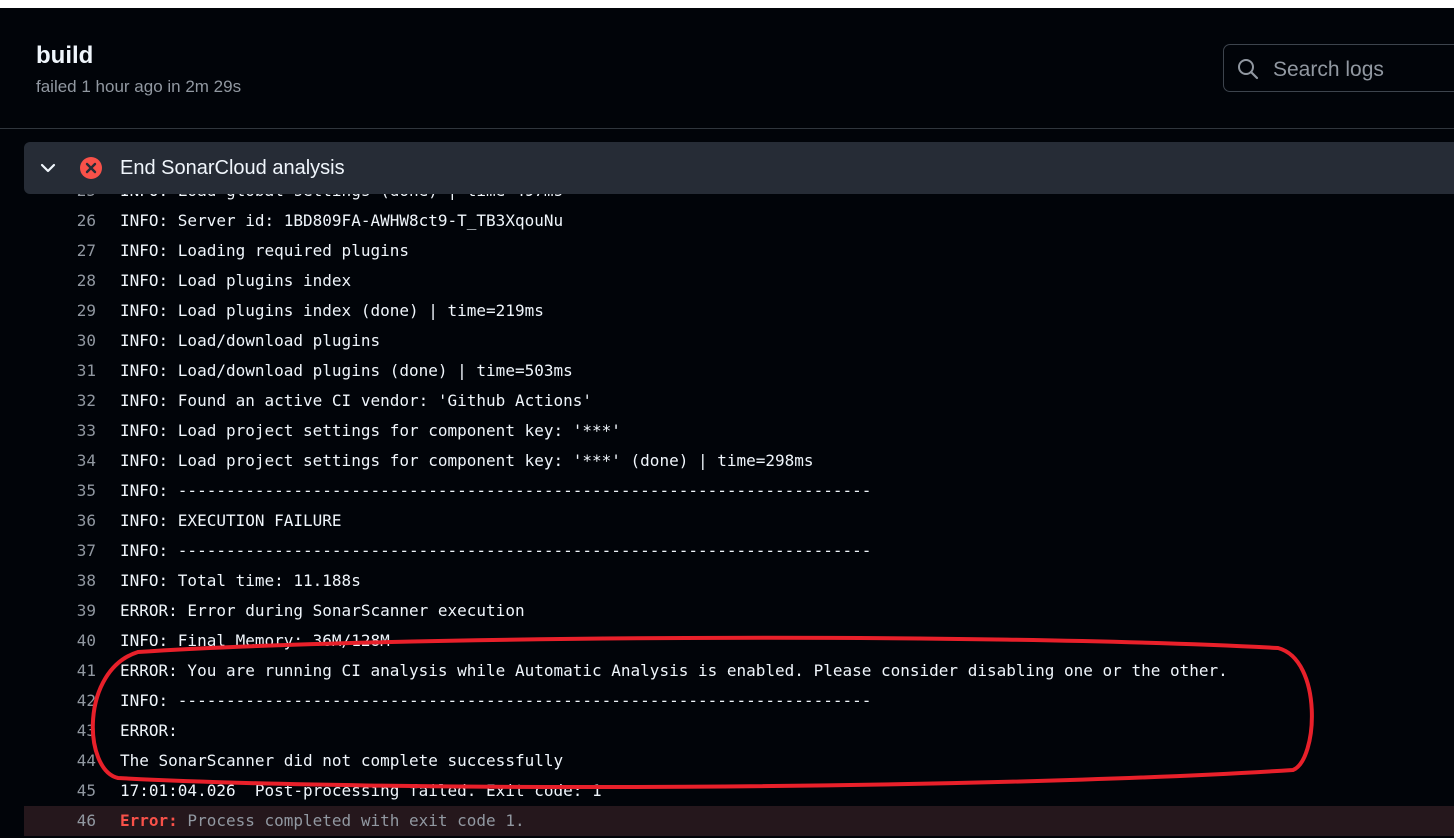  Describe the element at coordinates (739, 168) in the screenshot. I see `step-header: End SonarCloud analysis` at that location.